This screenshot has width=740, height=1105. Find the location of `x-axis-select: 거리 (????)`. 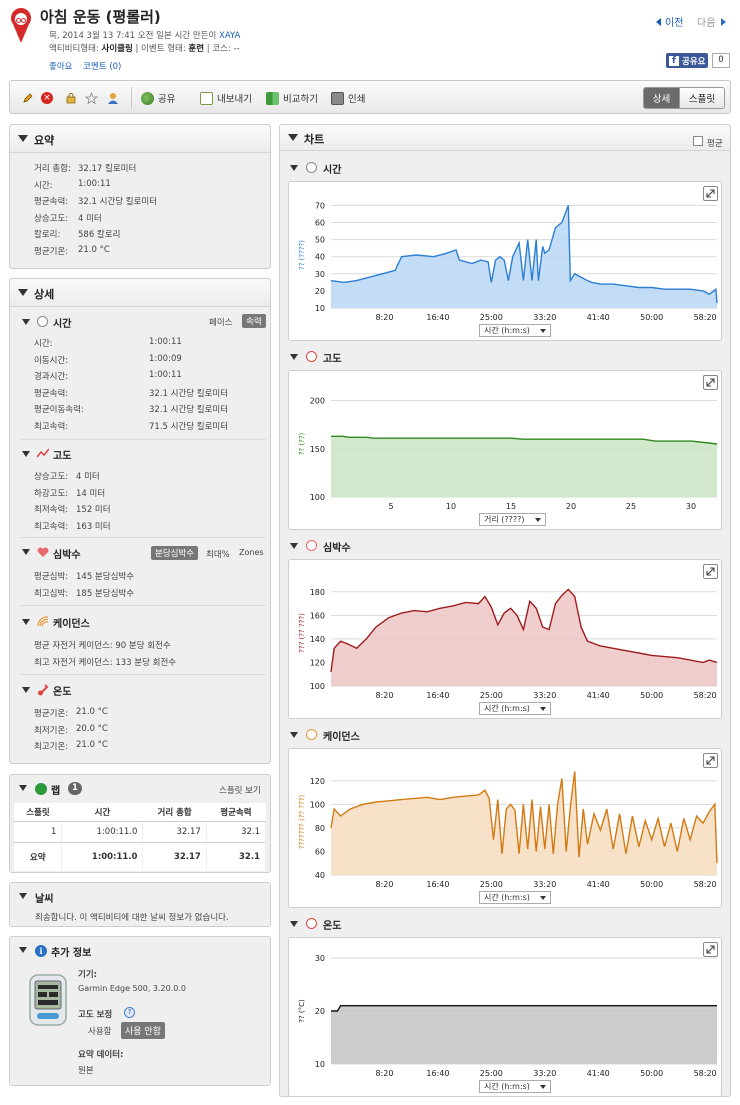

x-axis-select: 거리 (????) is located at coordinates (512, 519).